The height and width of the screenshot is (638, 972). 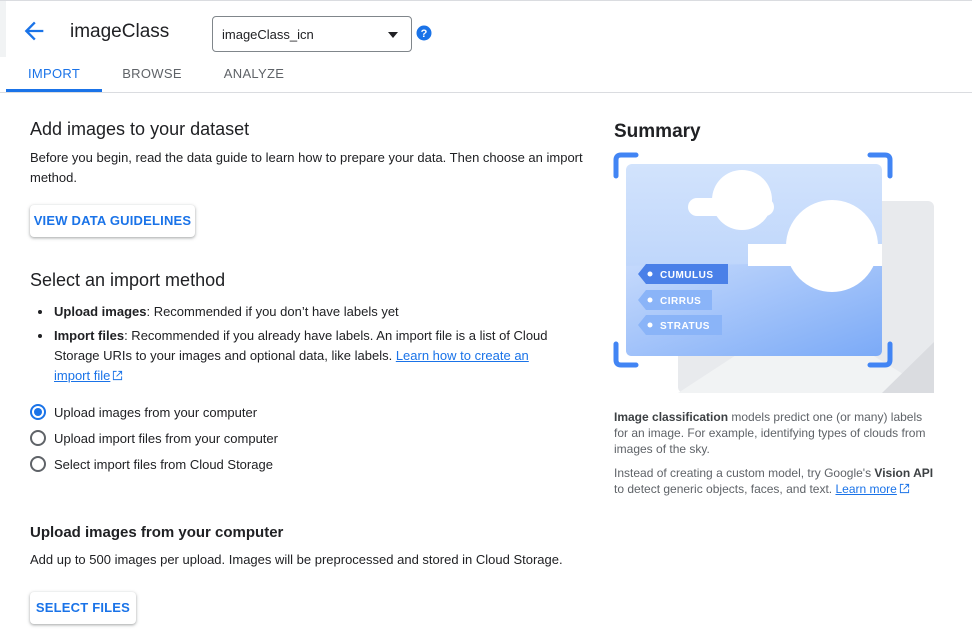 What do you see at coordinates (773, 272) in the screenshot?
I see `cloud-classification-illustration: CUMULUS CIRRUS STRATUS` at bounding box center [773, 272].